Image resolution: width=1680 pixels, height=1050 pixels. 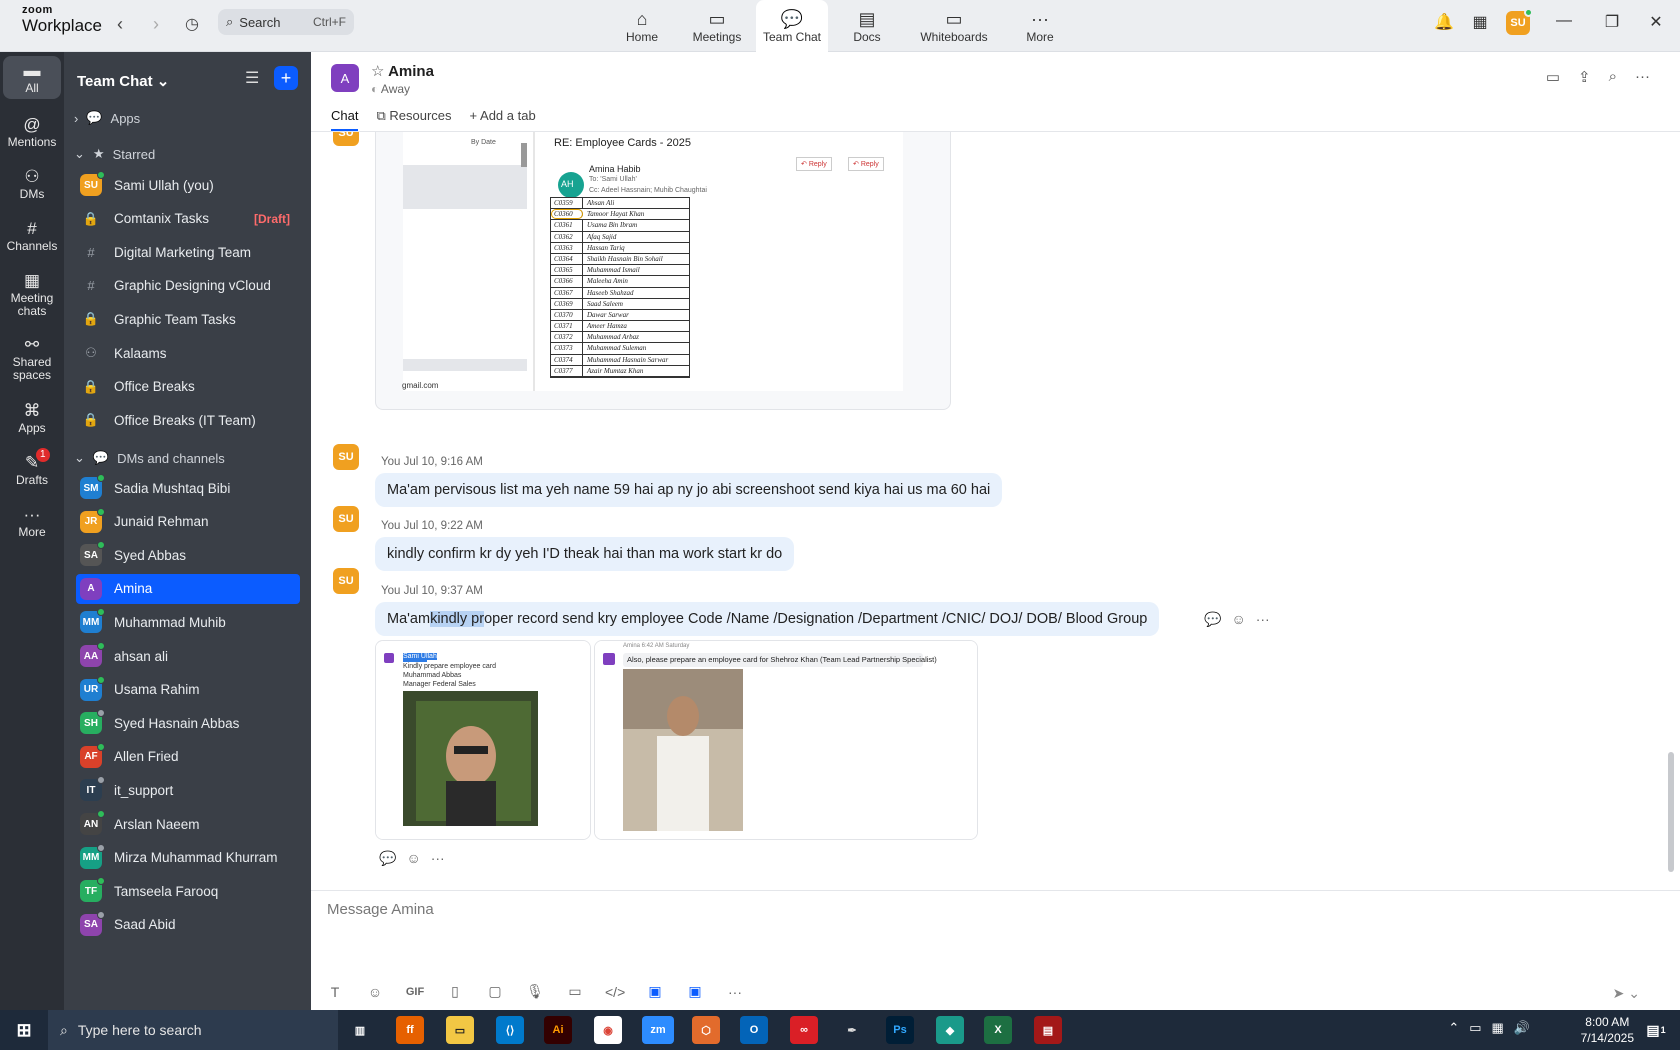 What do you see at coordinates (1453, 1028) in the screenshot?
I see `chevron-up-icon: ⌃` at bounding box center [1453, 1028].